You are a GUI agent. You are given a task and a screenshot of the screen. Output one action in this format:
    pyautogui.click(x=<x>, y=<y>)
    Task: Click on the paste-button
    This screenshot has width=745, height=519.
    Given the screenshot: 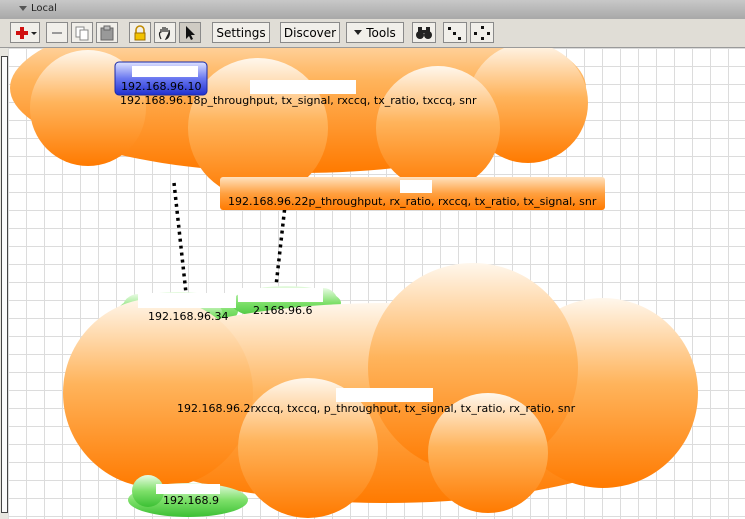 What is the action you would take?
    pyautogui.click(x=107, y=32)
    